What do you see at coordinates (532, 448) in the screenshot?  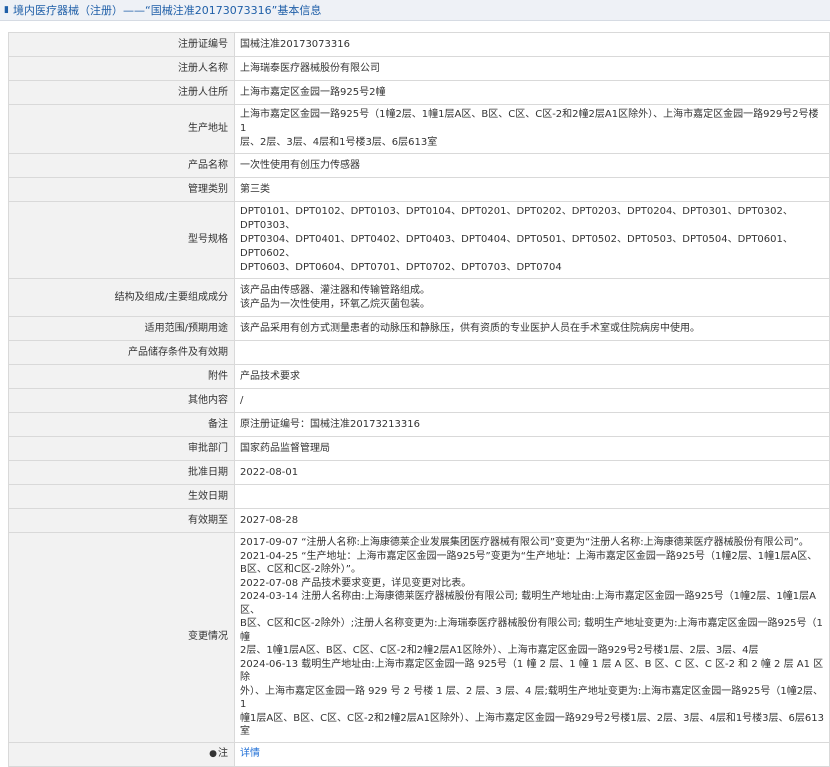 I see `field-value: 国家药品监督管理局` at bounding box center [532, 448].